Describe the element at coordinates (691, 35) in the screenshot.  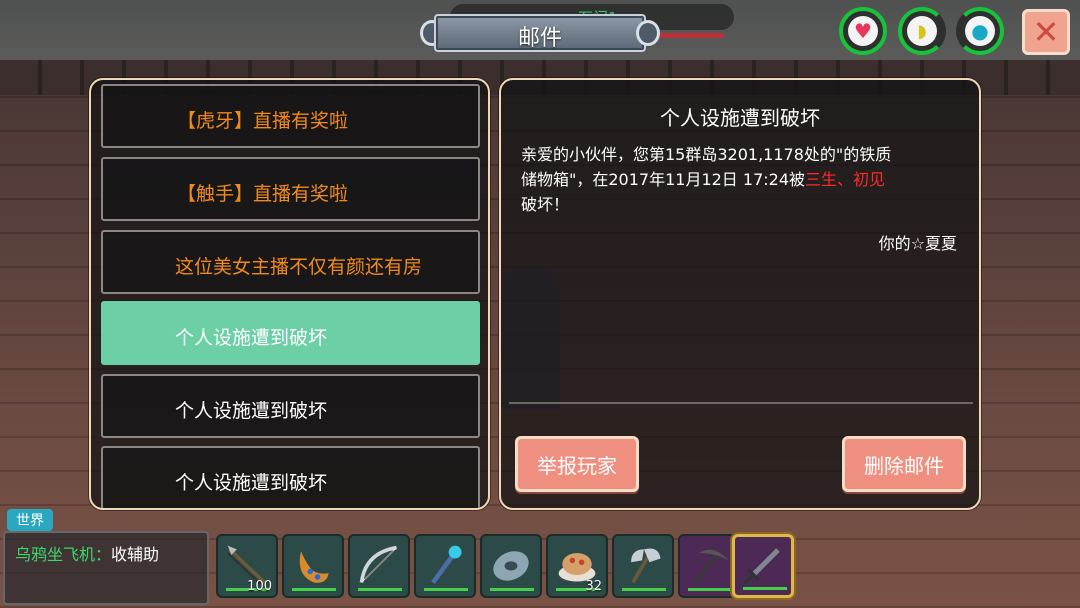
I see `health-bar-right` at that location.